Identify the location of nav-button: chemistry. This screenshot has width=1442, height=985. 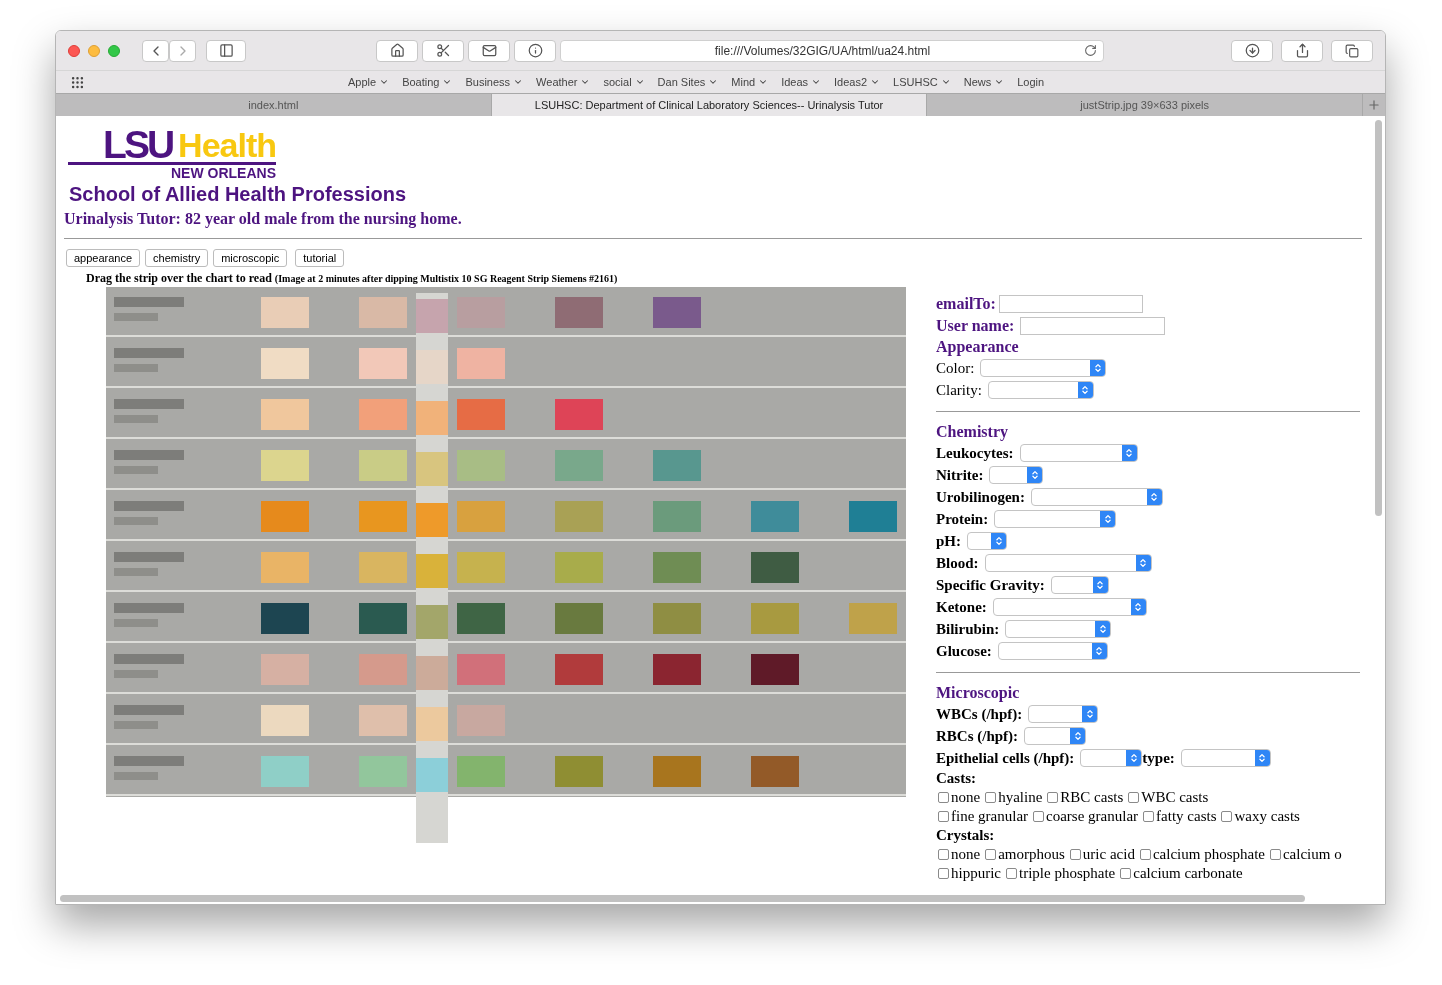
(177, 258).